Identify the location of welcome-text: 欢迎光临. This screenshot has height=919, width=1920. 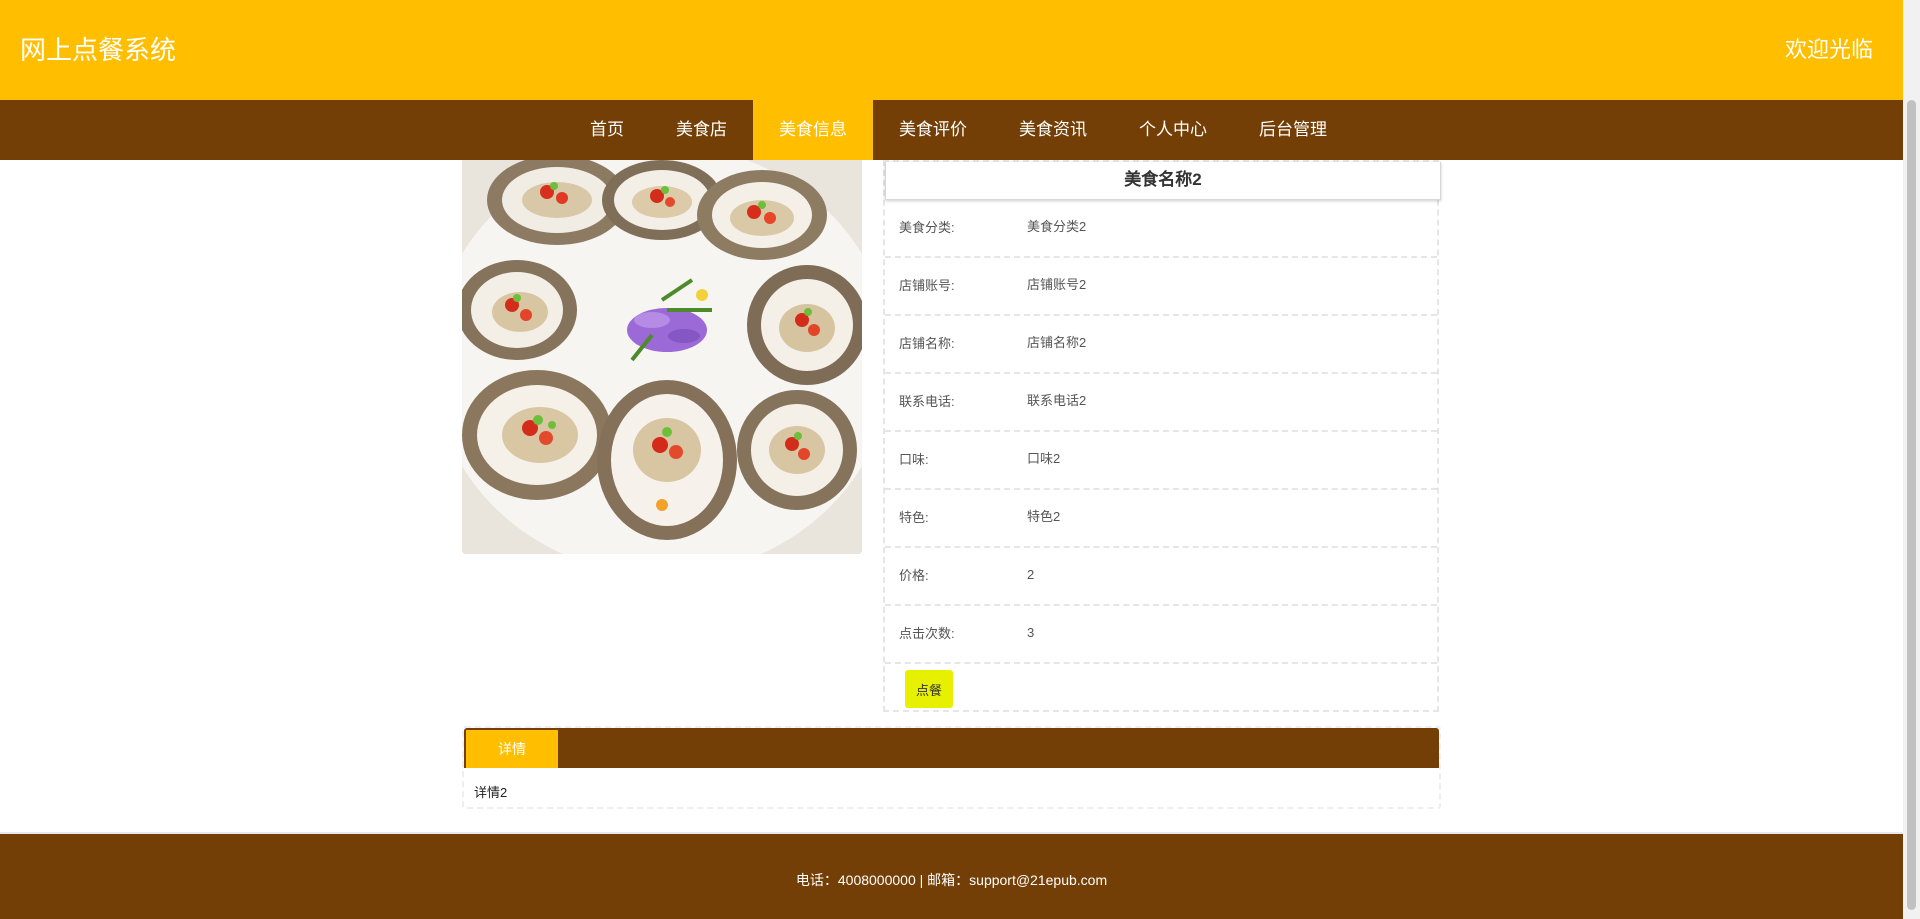
(1828, 49).